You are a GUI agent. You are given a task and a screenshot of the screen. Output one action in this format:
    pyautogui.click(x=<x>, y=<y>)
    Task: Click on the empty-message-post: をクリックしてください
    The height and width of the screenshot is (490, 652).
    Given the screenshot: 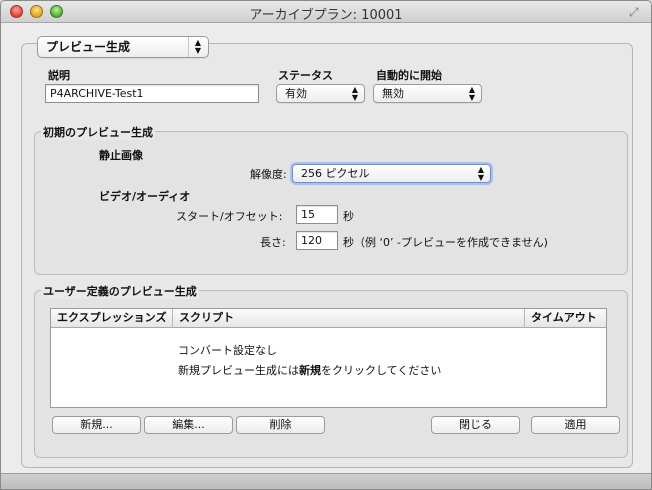 What is the action you would take?
    pyautogui.click(x=381, y=370)
    